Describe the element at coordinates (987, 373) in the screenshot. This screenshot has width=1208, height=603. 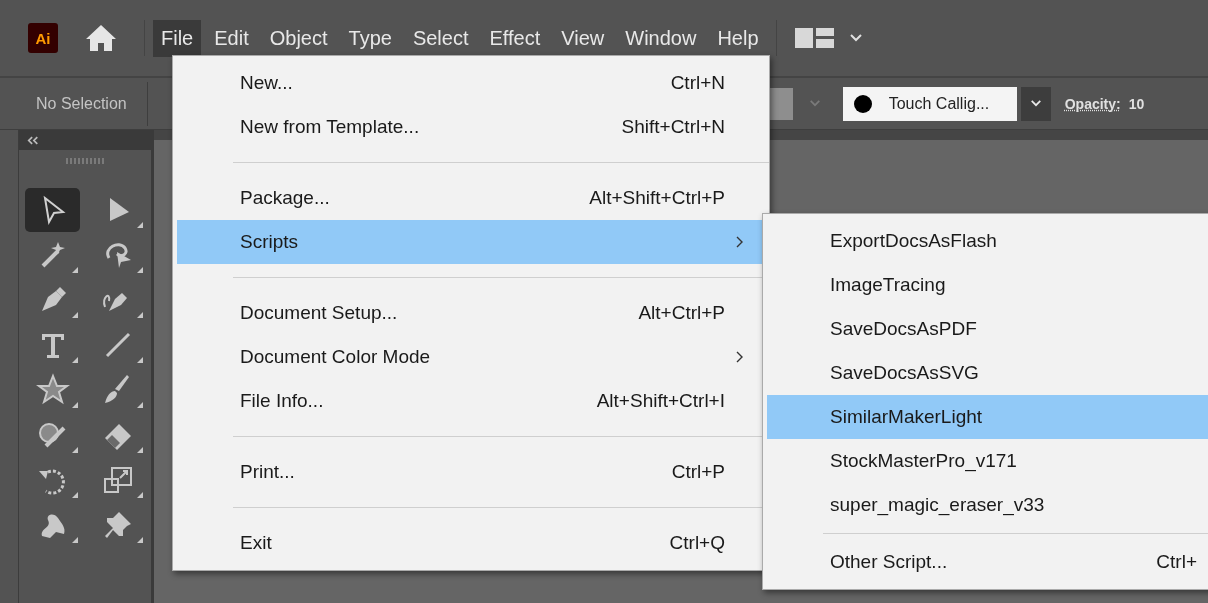
I see `menu-item: SaveDocsAsSVG` at that location.